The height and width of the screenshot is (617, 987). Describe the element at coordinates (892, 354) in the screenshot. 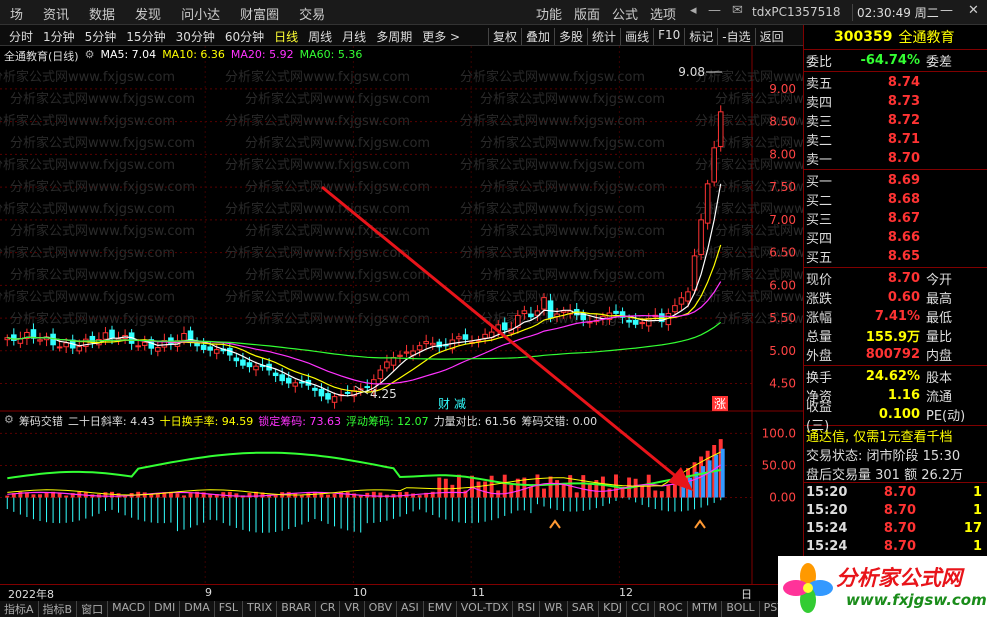

I see `stat-row-value: 800792` at that location.